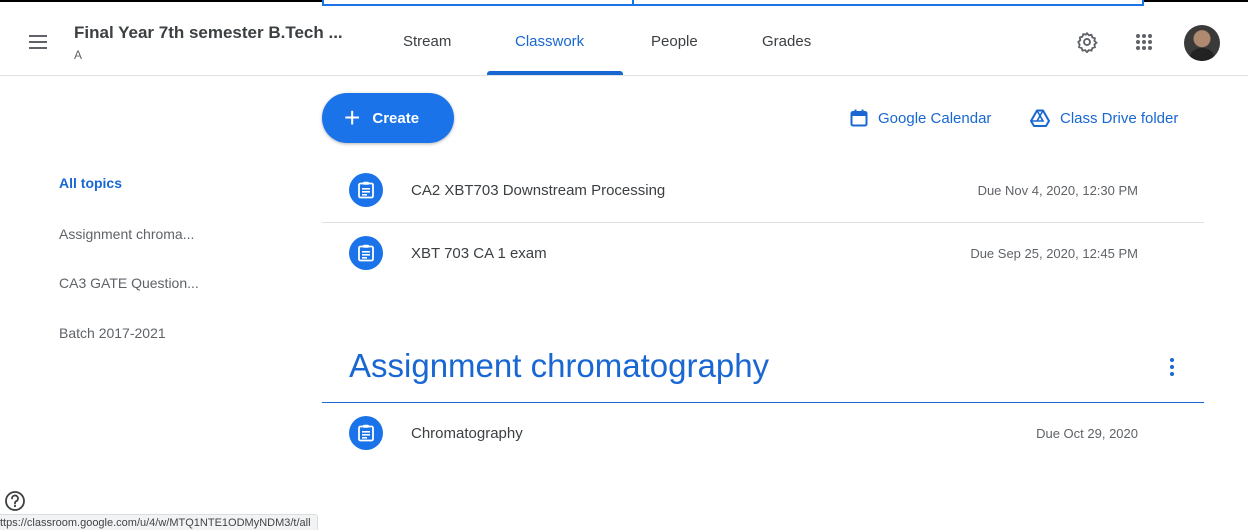 The height and width of the screenshot is (530, 1248). Describe the element at coordinates (467, 433) in the screenshot. I see `classwork-title: Chromatography` at that location.